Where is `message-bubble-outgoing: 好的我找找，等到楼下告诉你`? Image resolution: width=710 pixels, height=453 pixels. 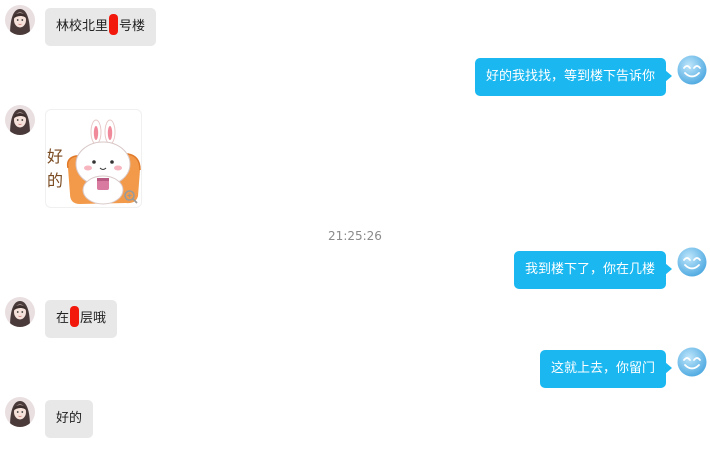
message-bubble-outgoing: 好的我找找，等到楼下告诉你 is located at coordinates (573, 77).